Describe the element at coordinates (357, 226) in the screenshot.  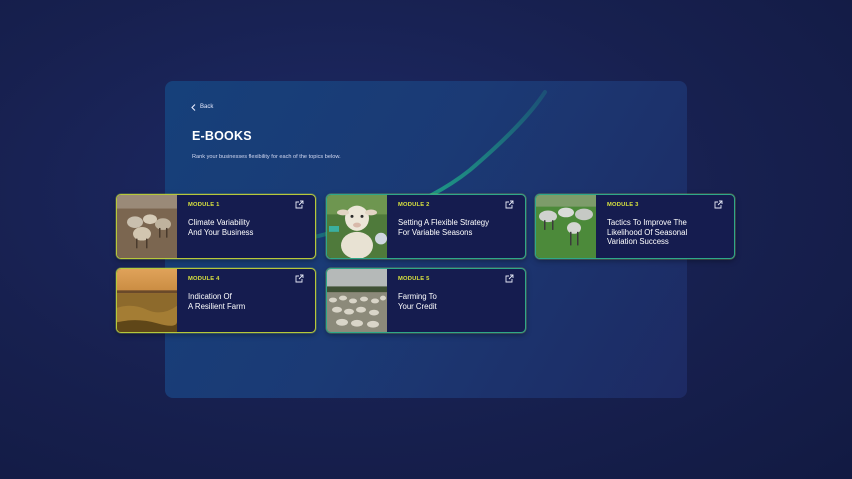
I see `module-2-image` at that location.